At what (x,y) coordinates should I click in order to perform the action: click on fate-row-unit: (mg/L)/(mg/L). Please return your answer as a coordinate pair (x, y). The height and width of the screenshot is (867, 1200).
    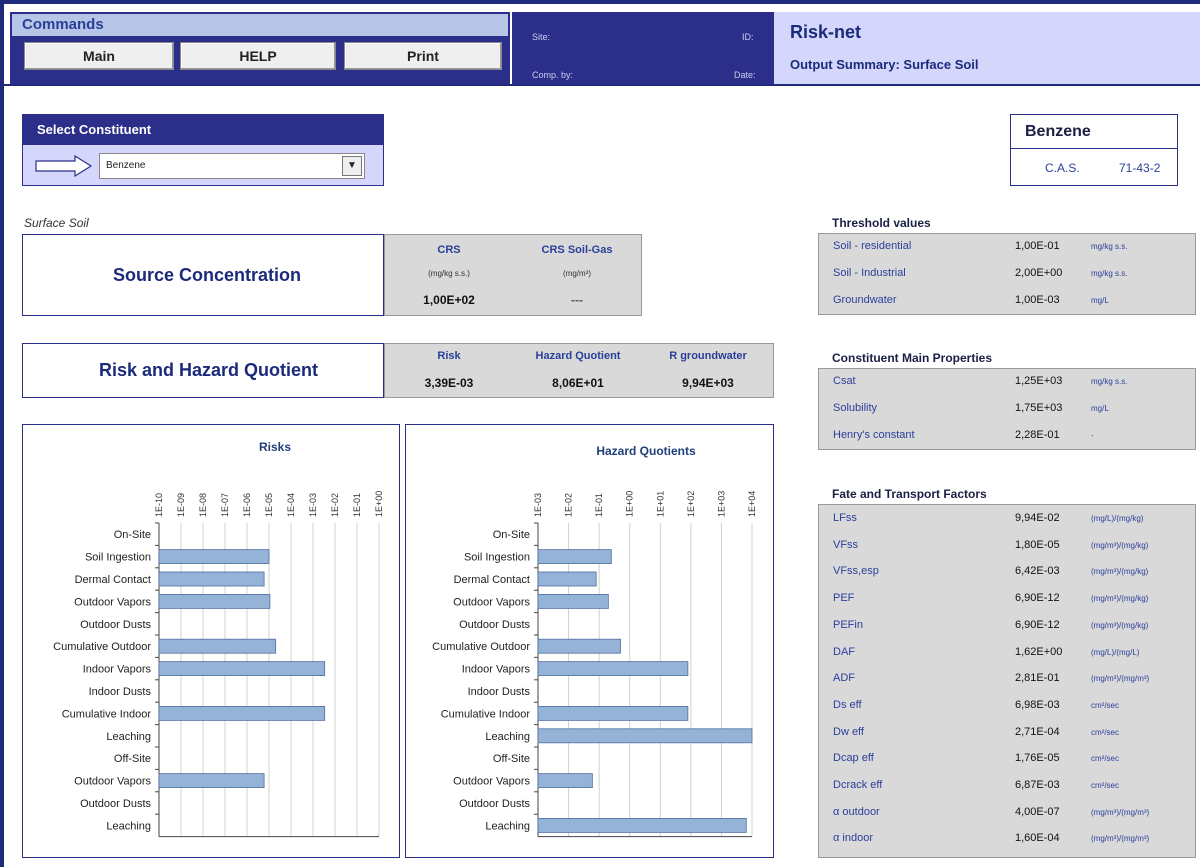
    Looking at the image, I should click on (1115, 652).